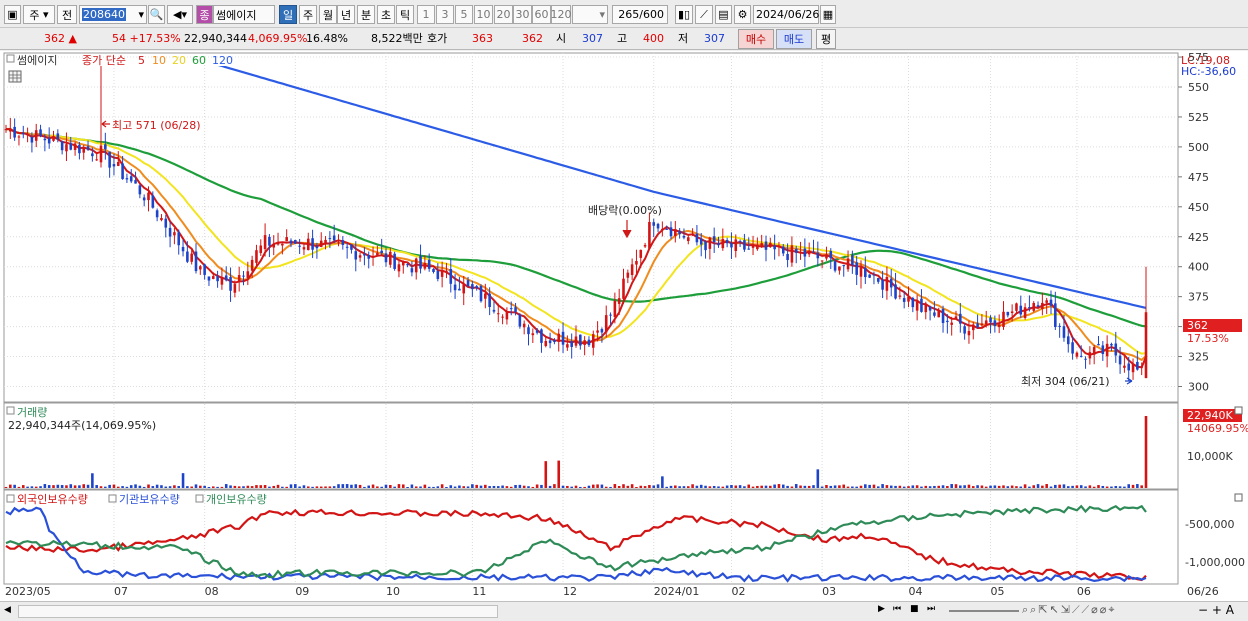 This screenshot has width=1248, height=621. Describe the element at coordinates (156, 14) in the screenshot. I see `search-icon: 🔍` at that location.